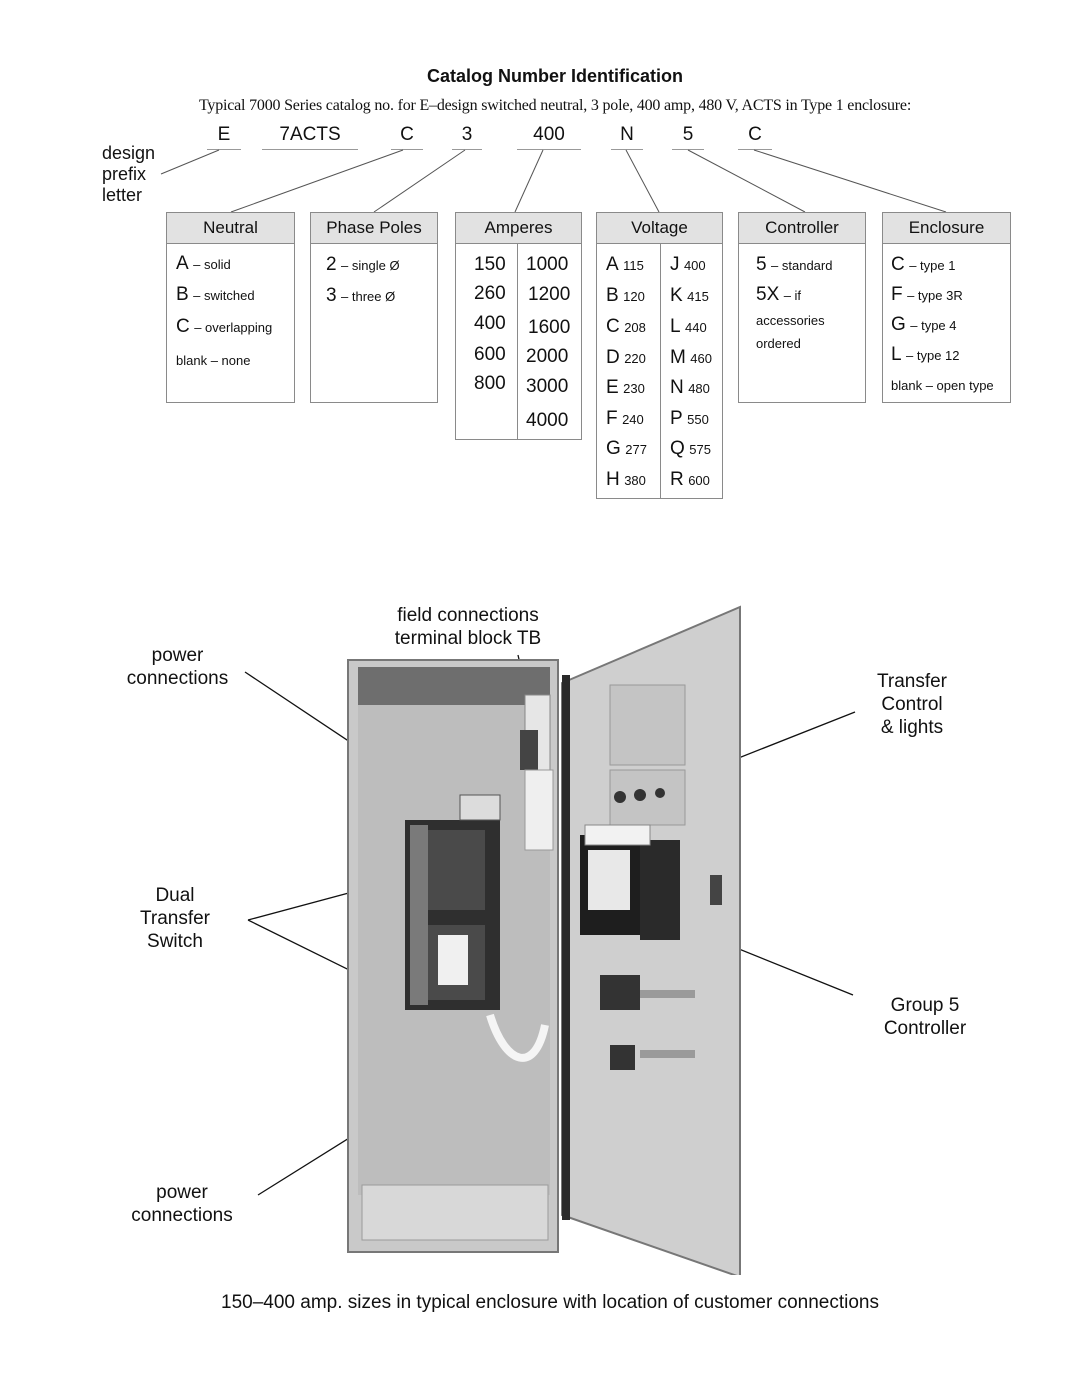 The width and height of the screenshot is (1080, 1397). Describe the element at coordinates (490, 264) in the screenshot. I see `amp-value: 150` at that location.